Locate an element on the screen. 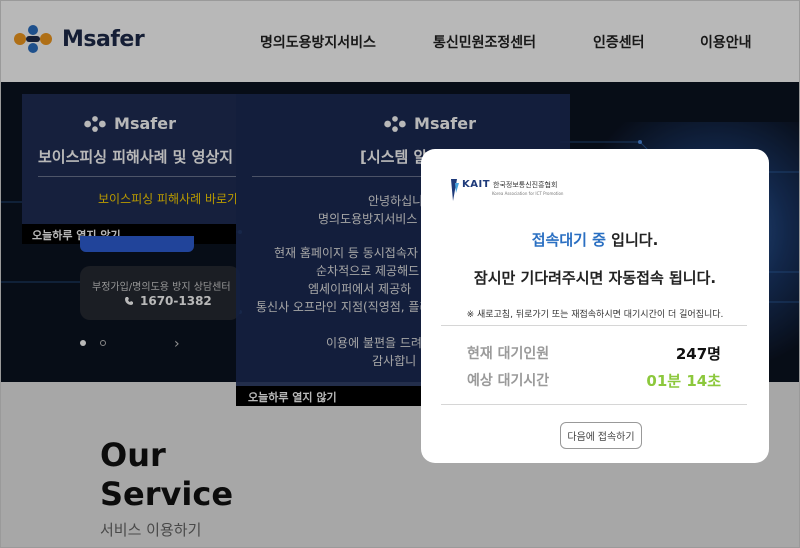 Image resolution: width=800 pixels, height=548 pixels. auto-connect-message: 잠시만 기다려주시면 자동접속 됩니다. is located at coordinates (595, 278).